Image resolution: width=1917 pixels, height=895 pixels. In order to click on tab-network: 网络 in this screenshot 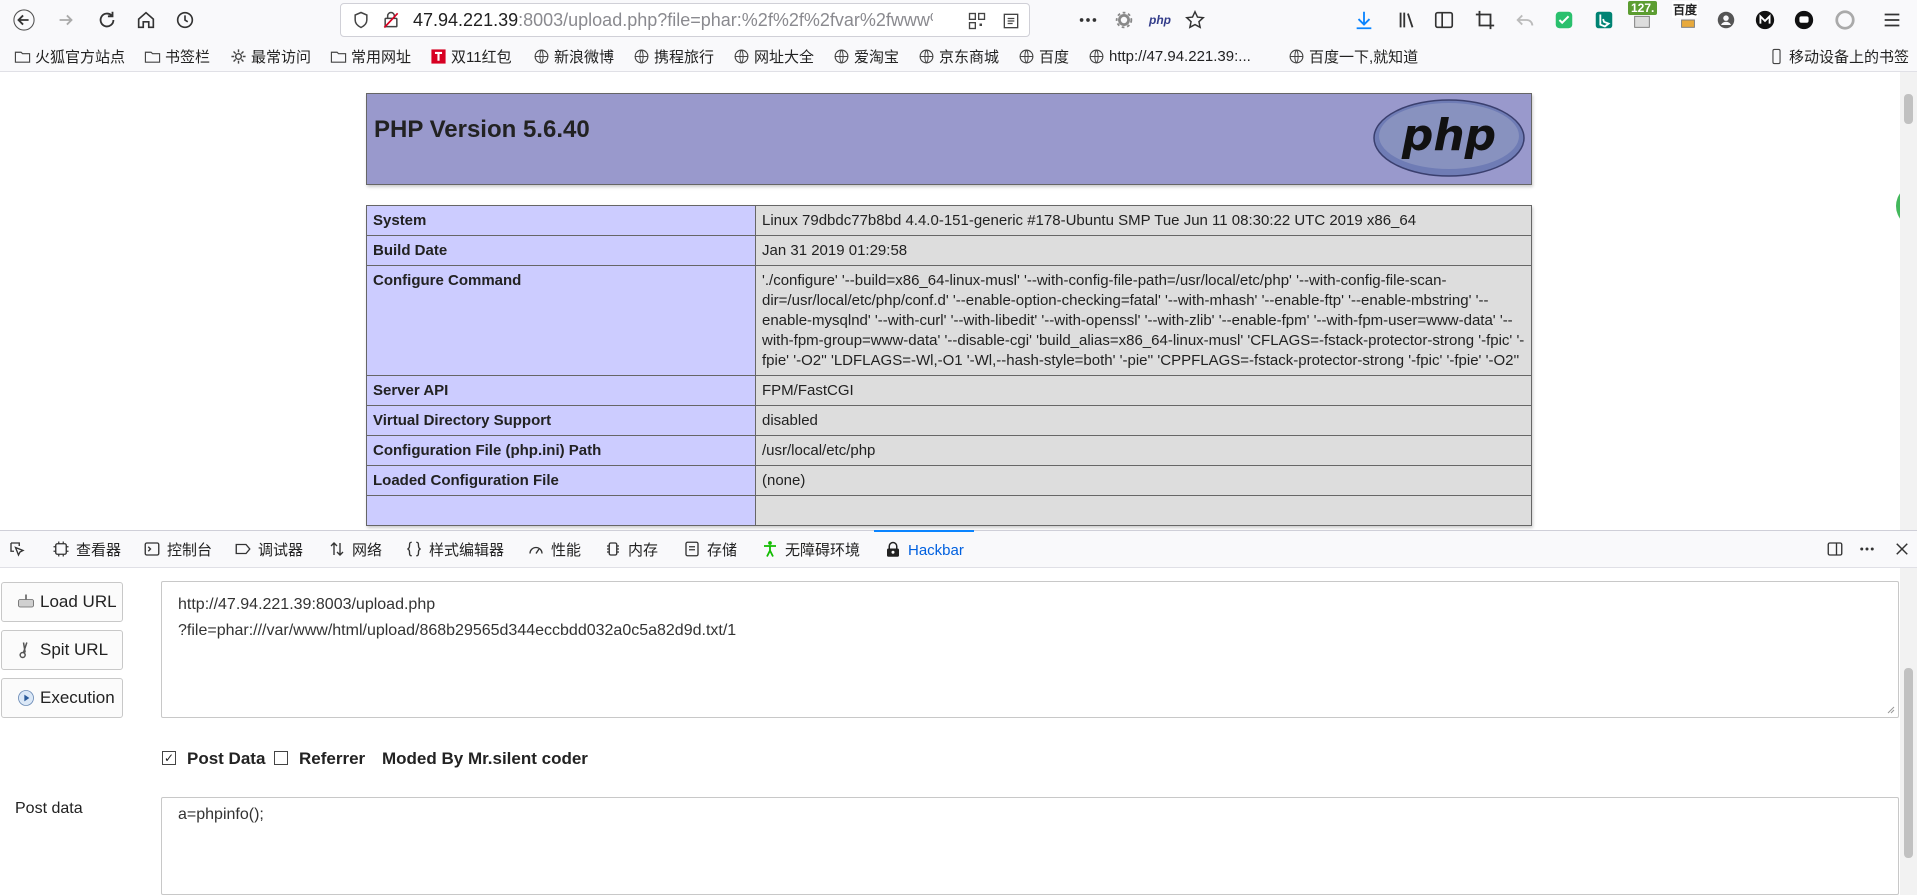, I will do `click(355, 549)`.